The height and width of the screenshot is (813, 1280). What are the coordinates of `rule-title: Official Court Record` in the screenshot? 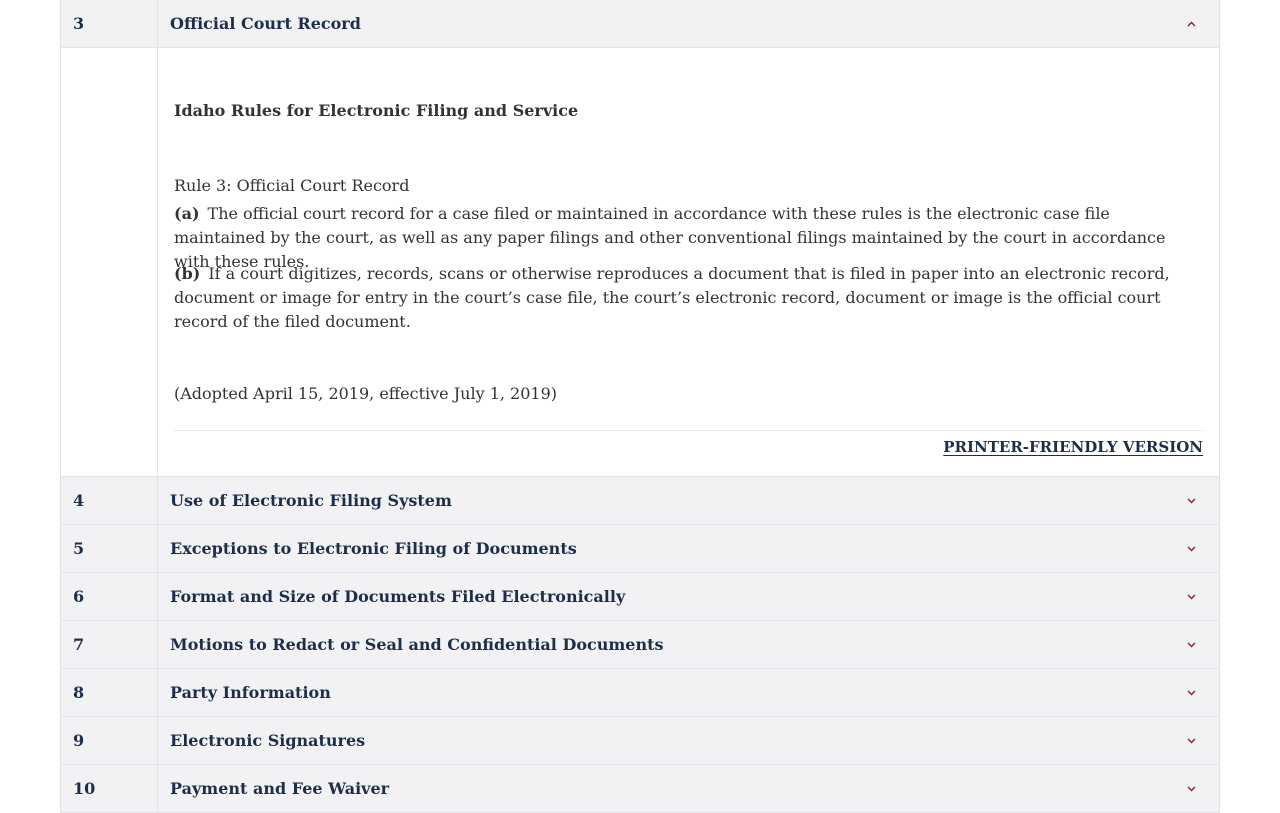 It's located at (265, 23).